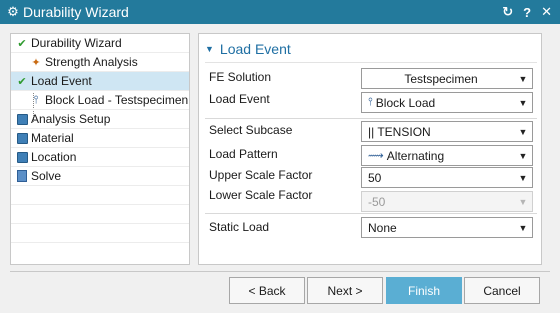 The height and width of the screenshot is (313, 560). Describe the element at coordinates (46, 176) in the screenshot. I see `tree-item-label: Solve` at that location.